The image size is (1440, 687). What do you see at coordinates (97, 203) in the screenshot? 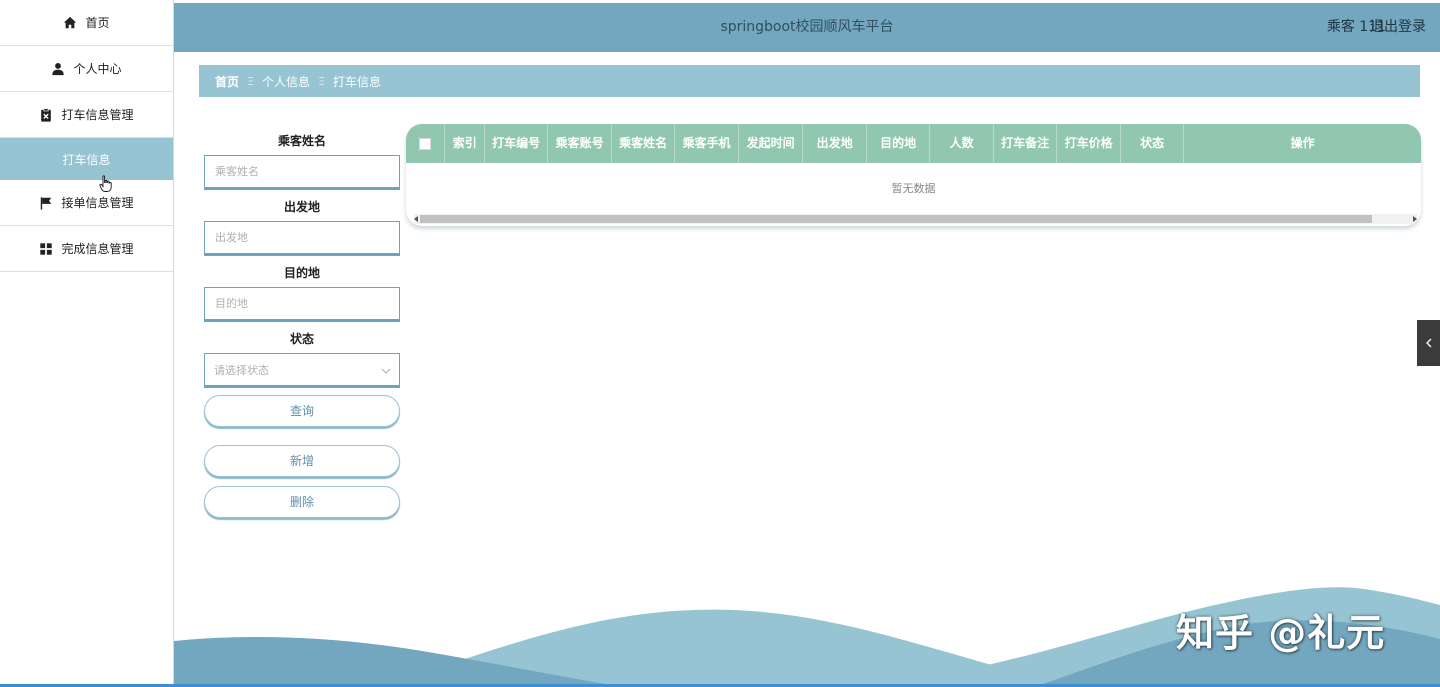
I see `sidebar-item-label: 接单信息管理` at bounding box center [97, 203].